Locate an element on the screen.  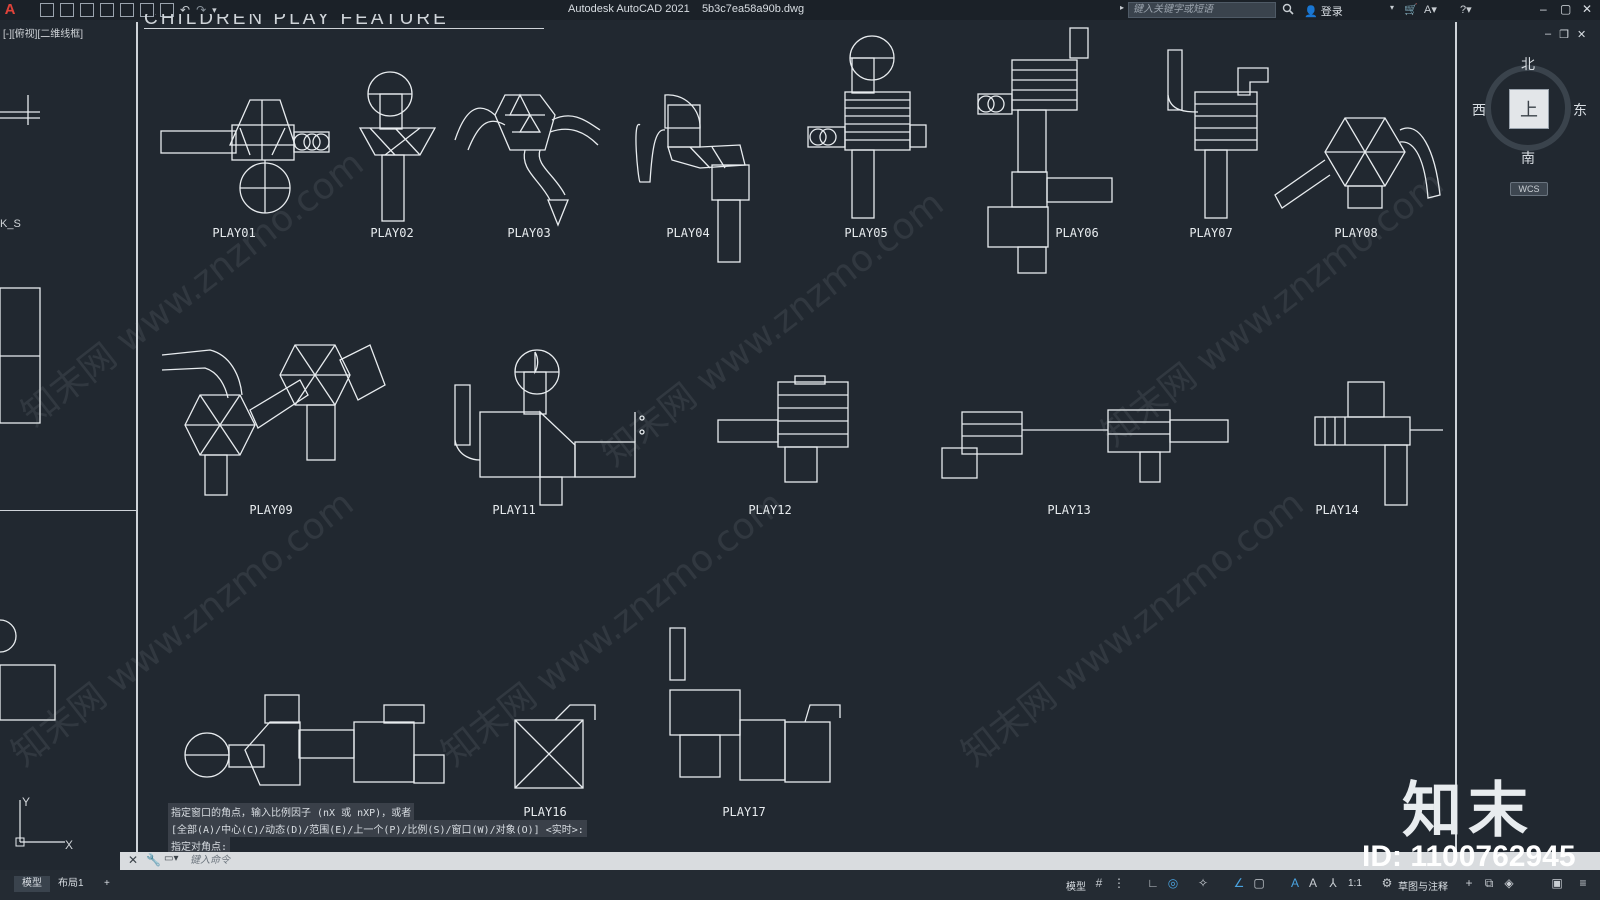
command-input: 键入命令 is located at coordinates (840, 861).